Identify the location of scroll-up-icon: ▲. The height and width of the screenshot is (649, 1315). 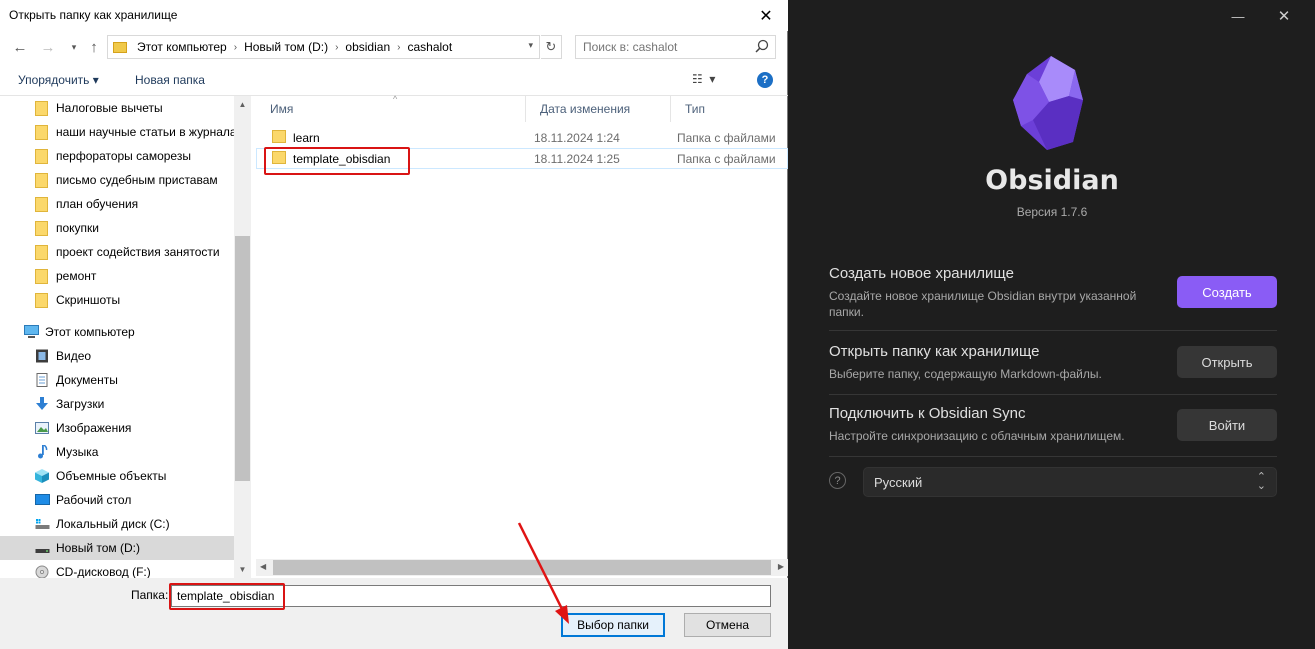
(242, 104).